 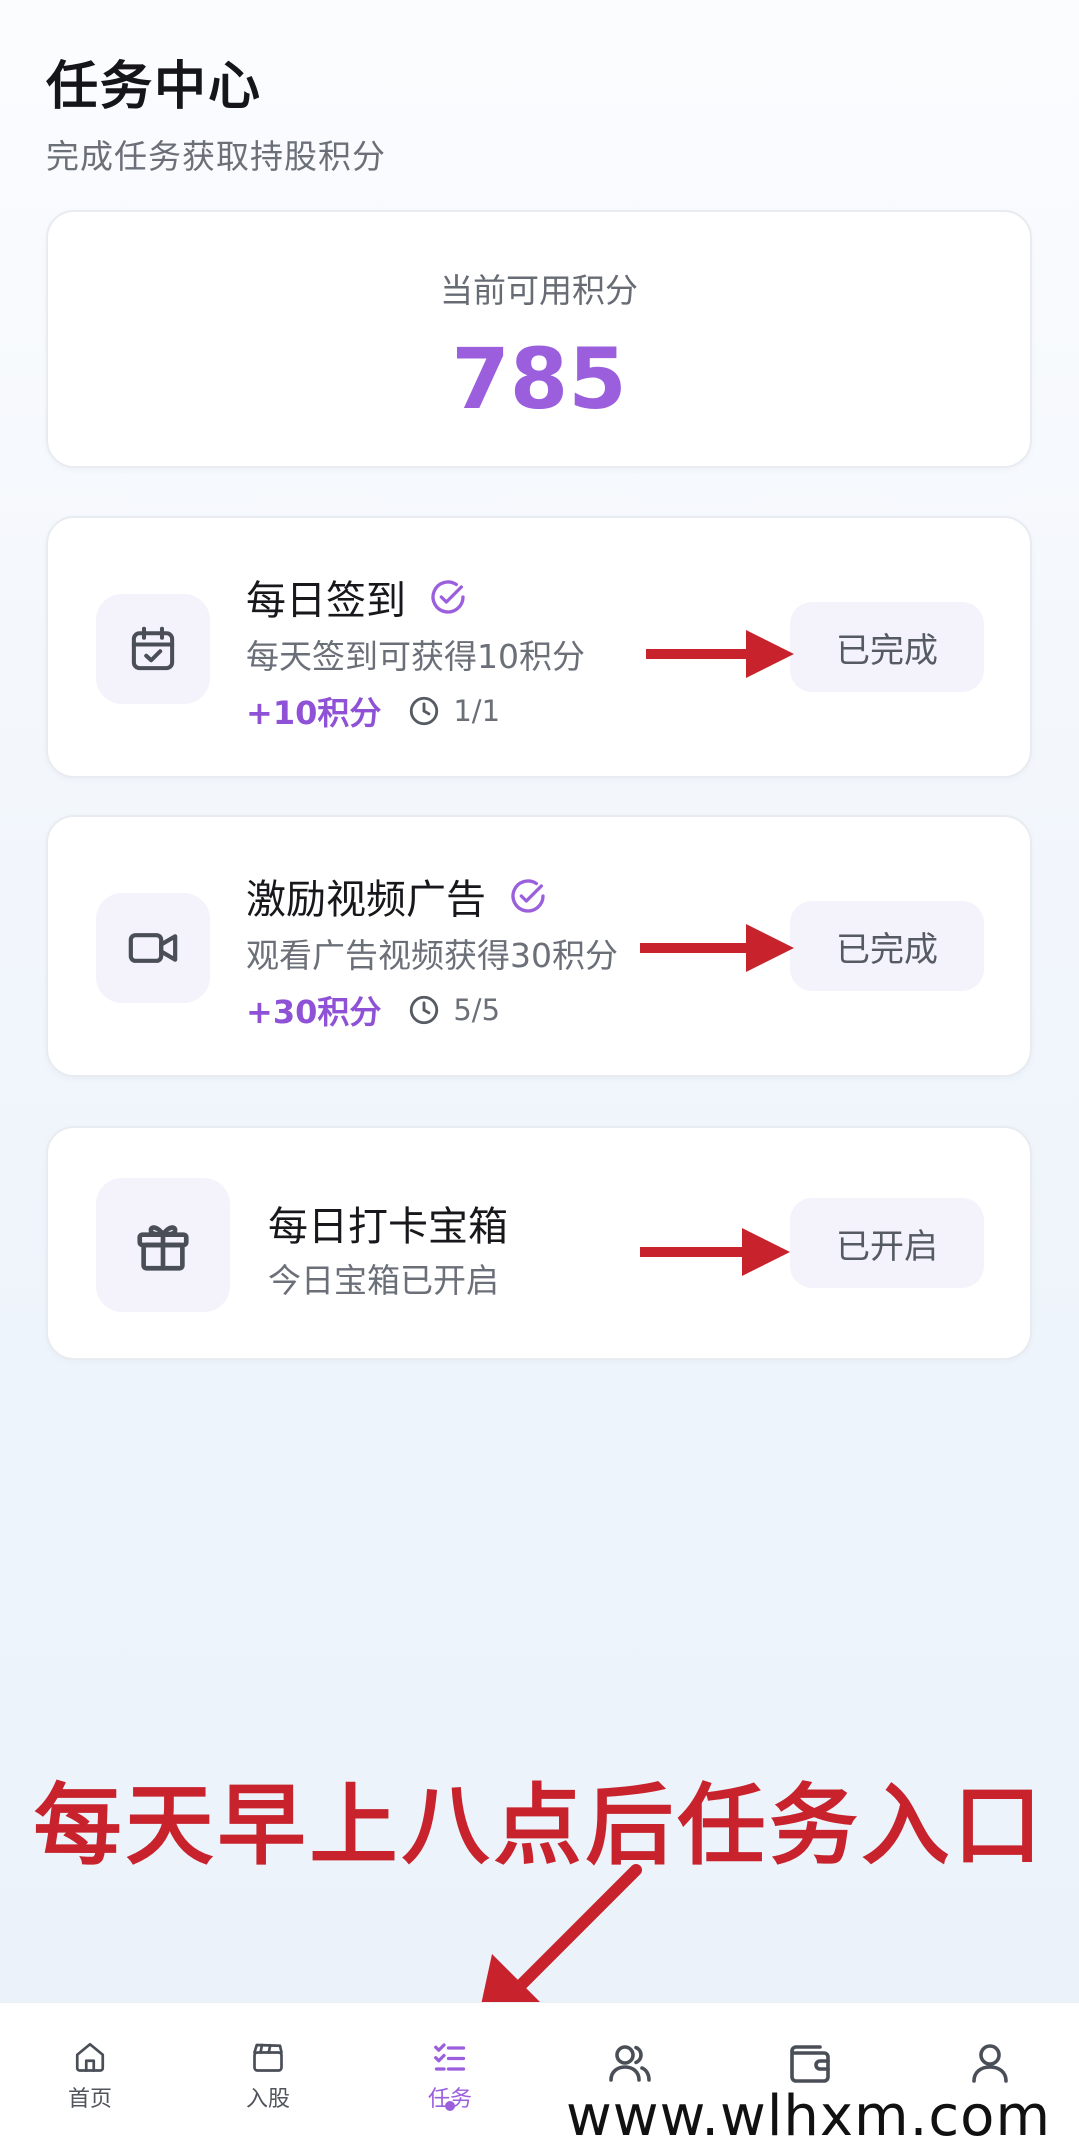 What do you see at coordinates (539, 1243) in the screenshot?
I see `task-card-treasure-box: 每日打卡宝箱 今日宝箱已开启 已开启` at bounding box center [539, 1243].